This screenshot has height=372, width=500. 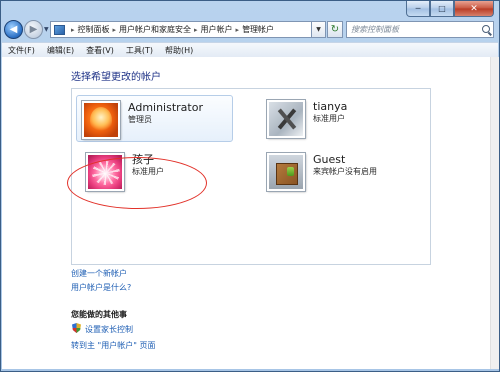 What do you see at coordinates (286, 119) in the screenshot?
I see `tools-picture` at bounding box center [286, 119].